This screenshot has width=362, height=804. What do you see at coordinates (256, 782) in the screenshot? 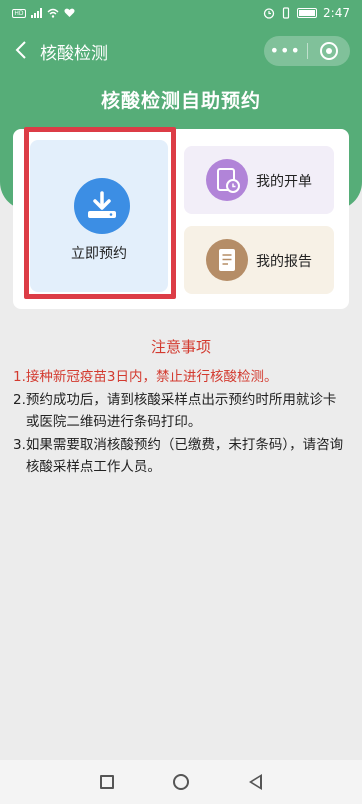
I see `system-back-icon` at bounding box center [256, 782].